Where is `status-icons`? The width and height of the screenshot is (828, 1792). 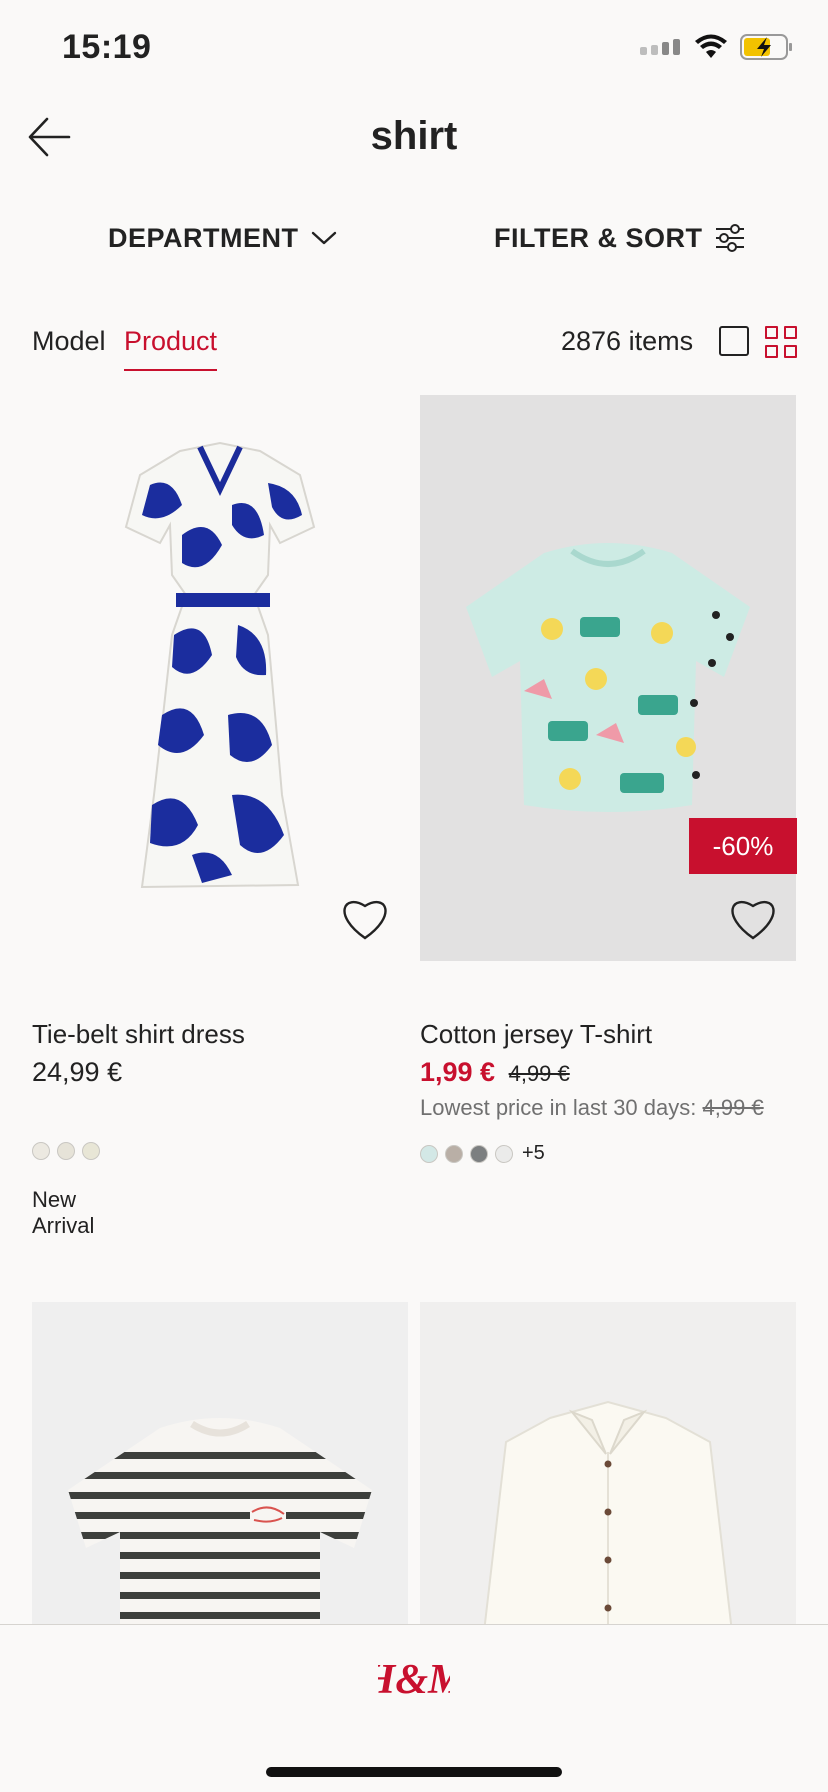 status-icons is located at coordinates (717, 47).